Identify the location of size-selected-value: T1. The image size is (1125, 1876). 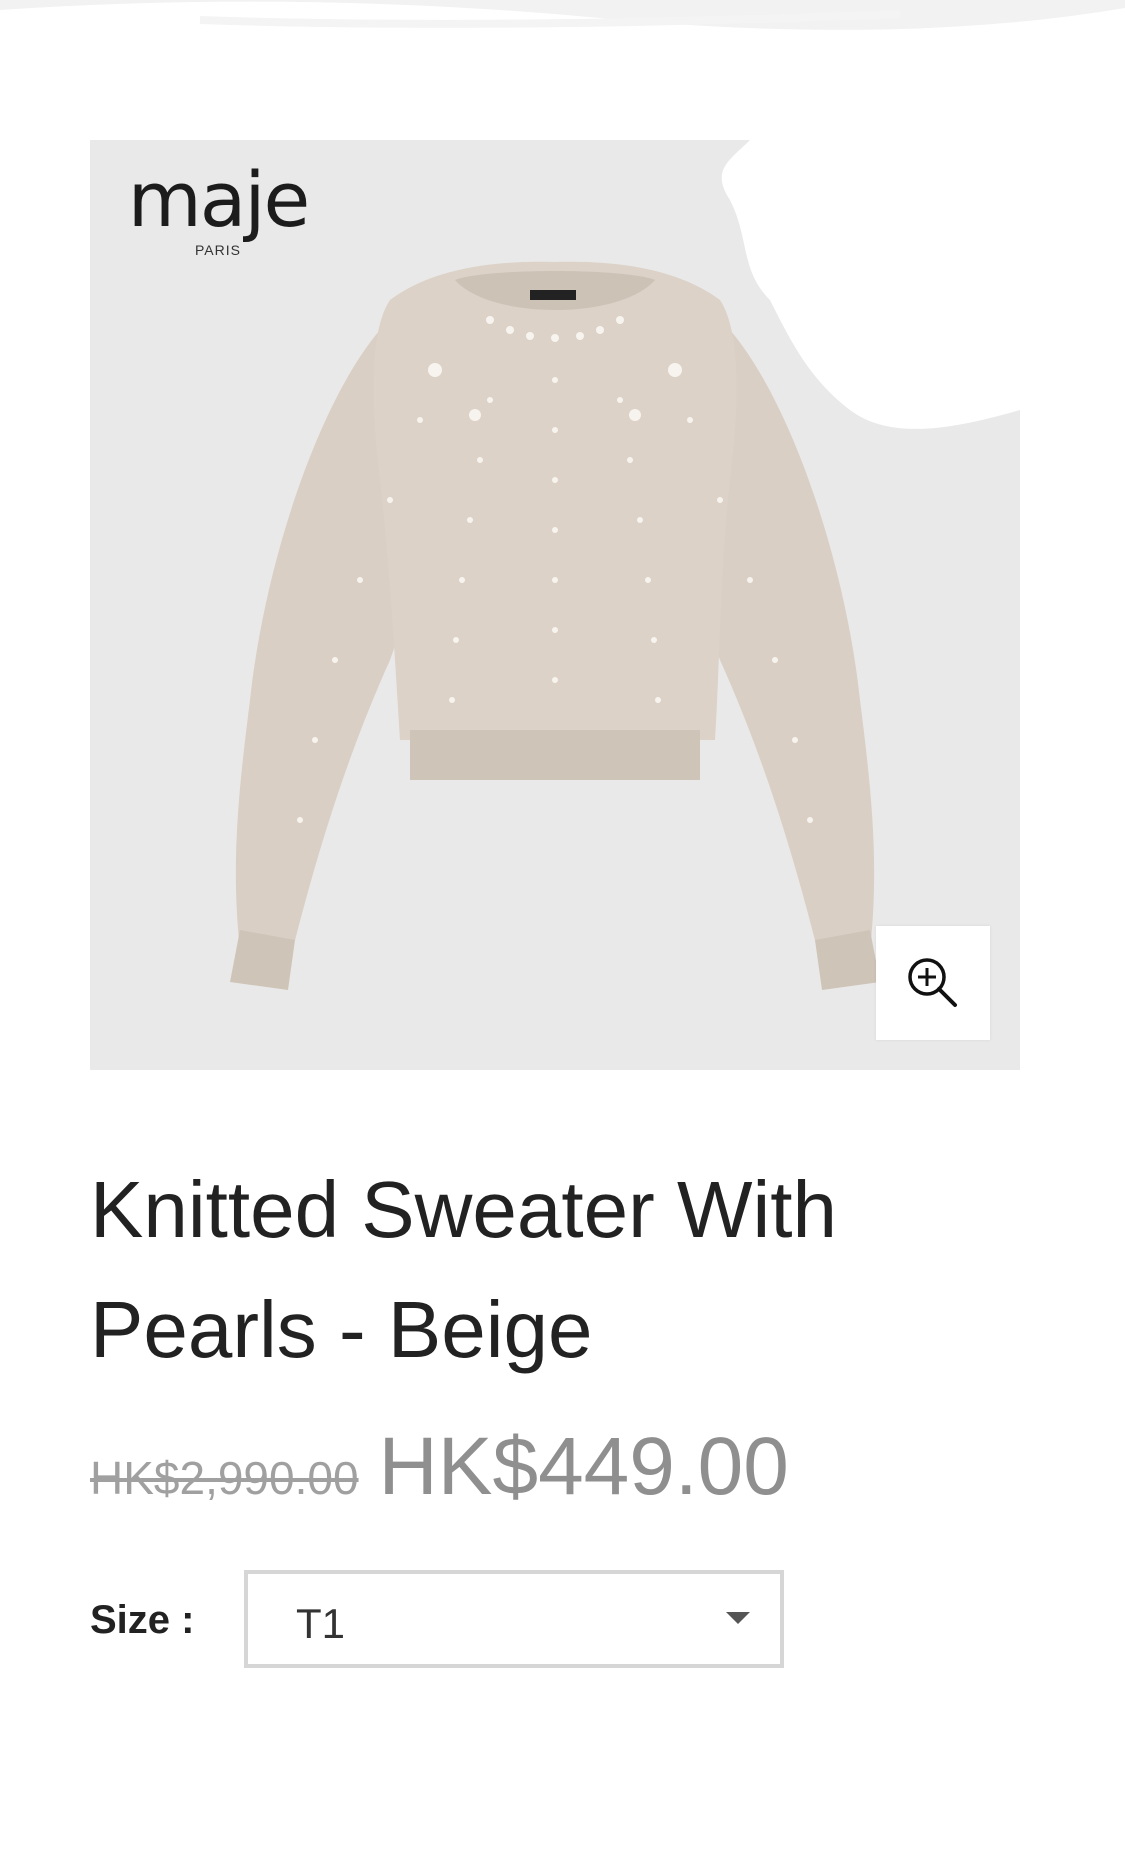
(321, 1623).